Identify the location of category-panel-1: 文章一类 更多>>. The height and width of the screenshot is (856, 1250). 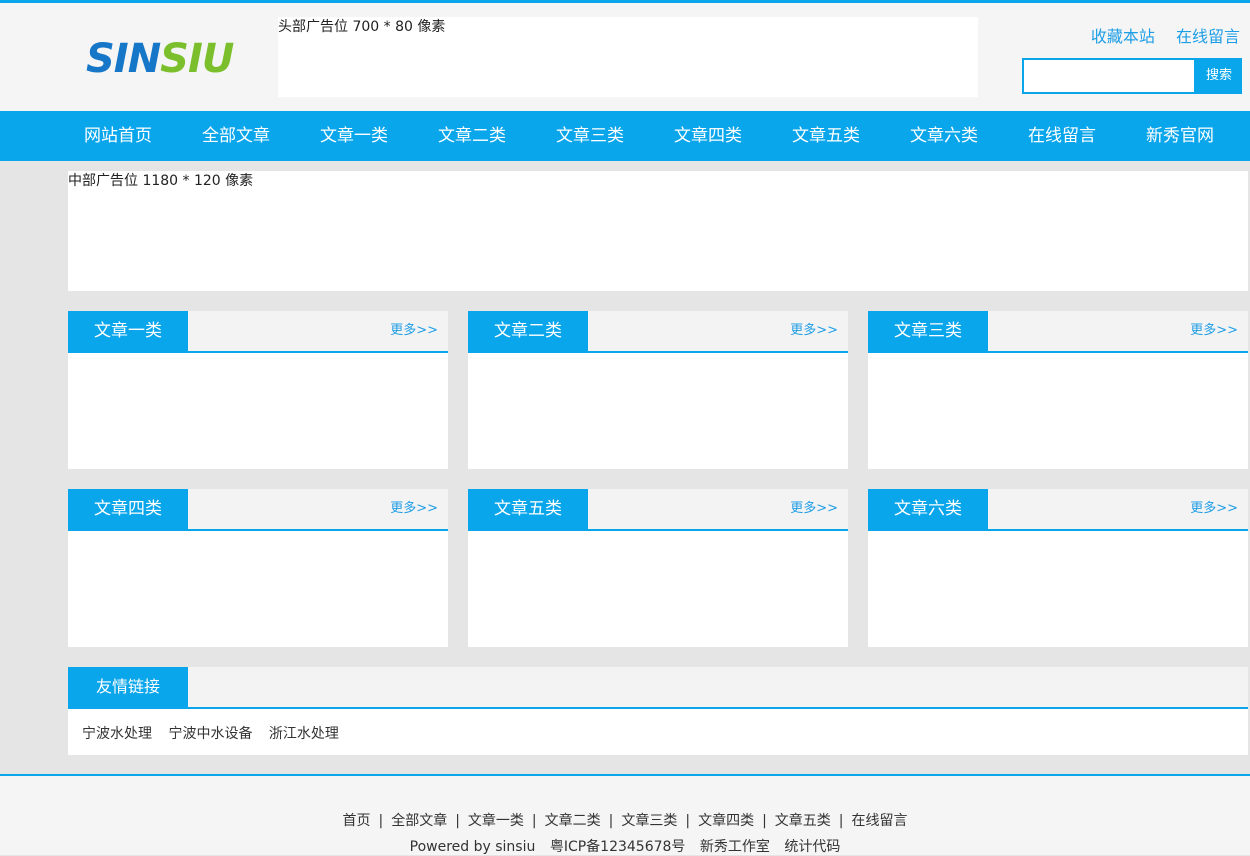
(258, 390).